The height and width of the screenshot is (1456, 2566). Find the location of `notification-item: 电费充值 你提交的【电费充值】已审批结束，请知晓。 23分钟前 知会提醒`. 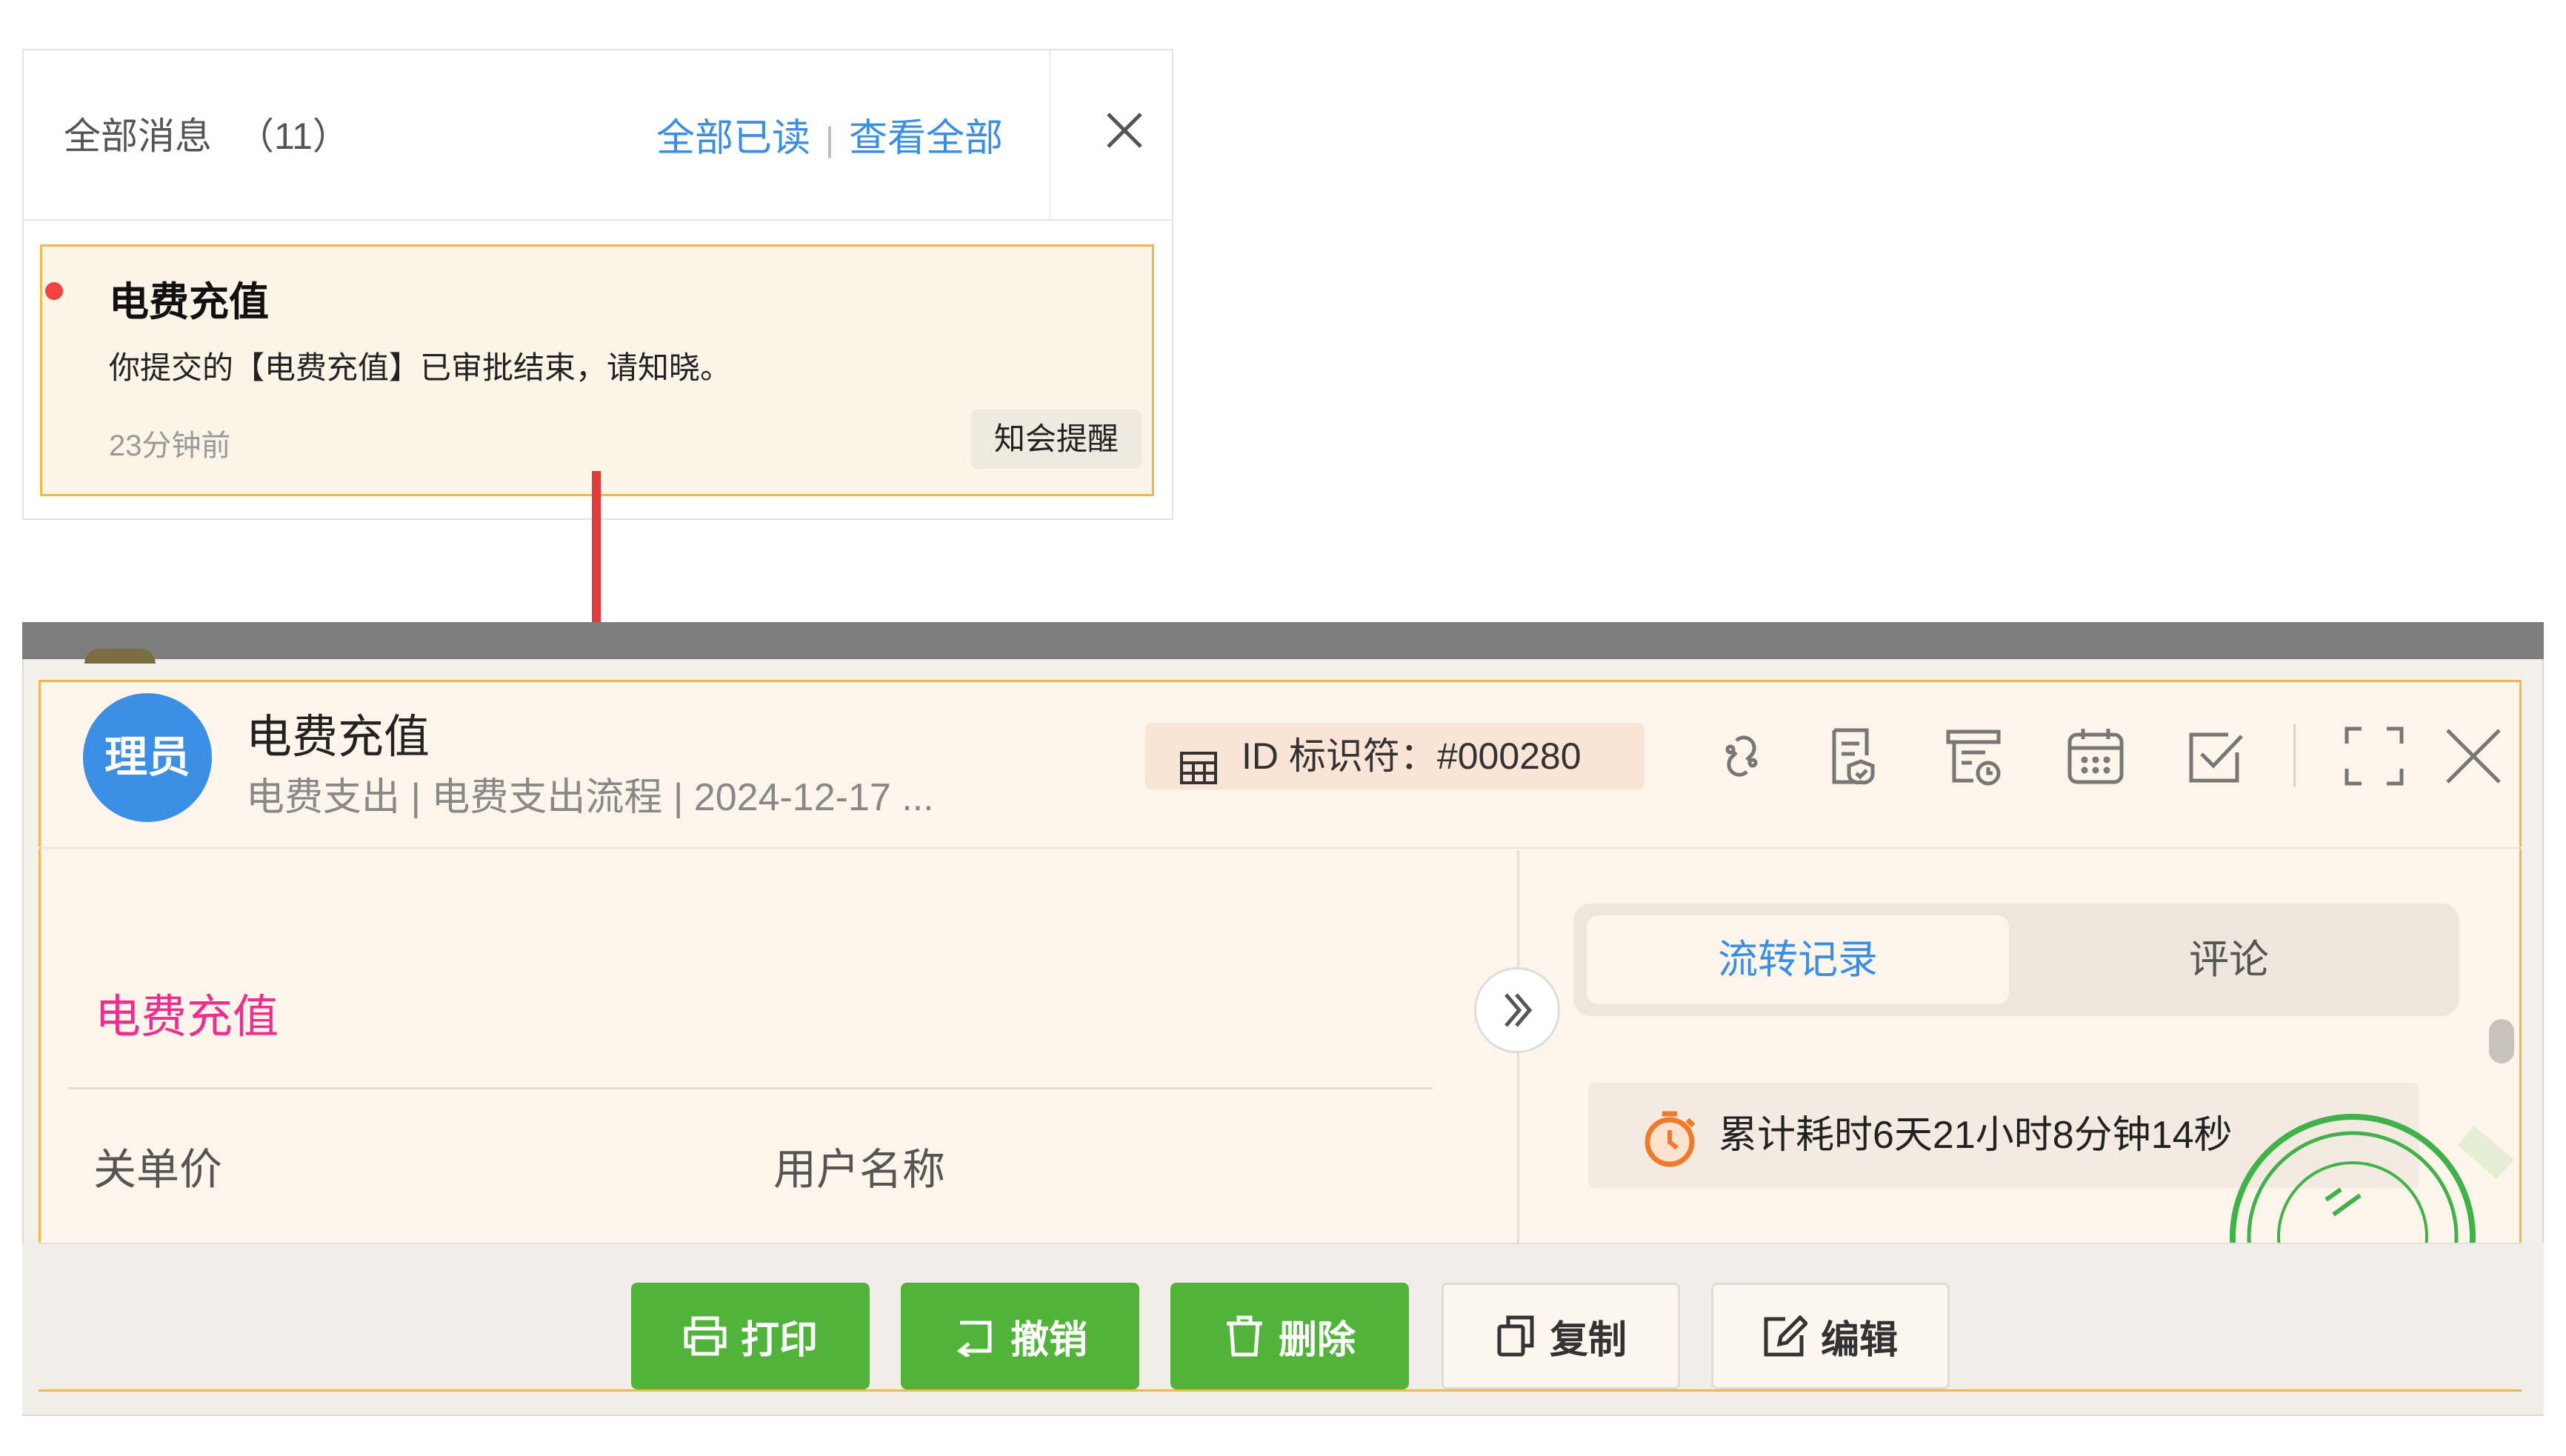

notification-item: 电费充值 你提交的【电费充值】已审批结束，请知晓。 23分钟前 知会提醒 is located at coordinates (597, 370).